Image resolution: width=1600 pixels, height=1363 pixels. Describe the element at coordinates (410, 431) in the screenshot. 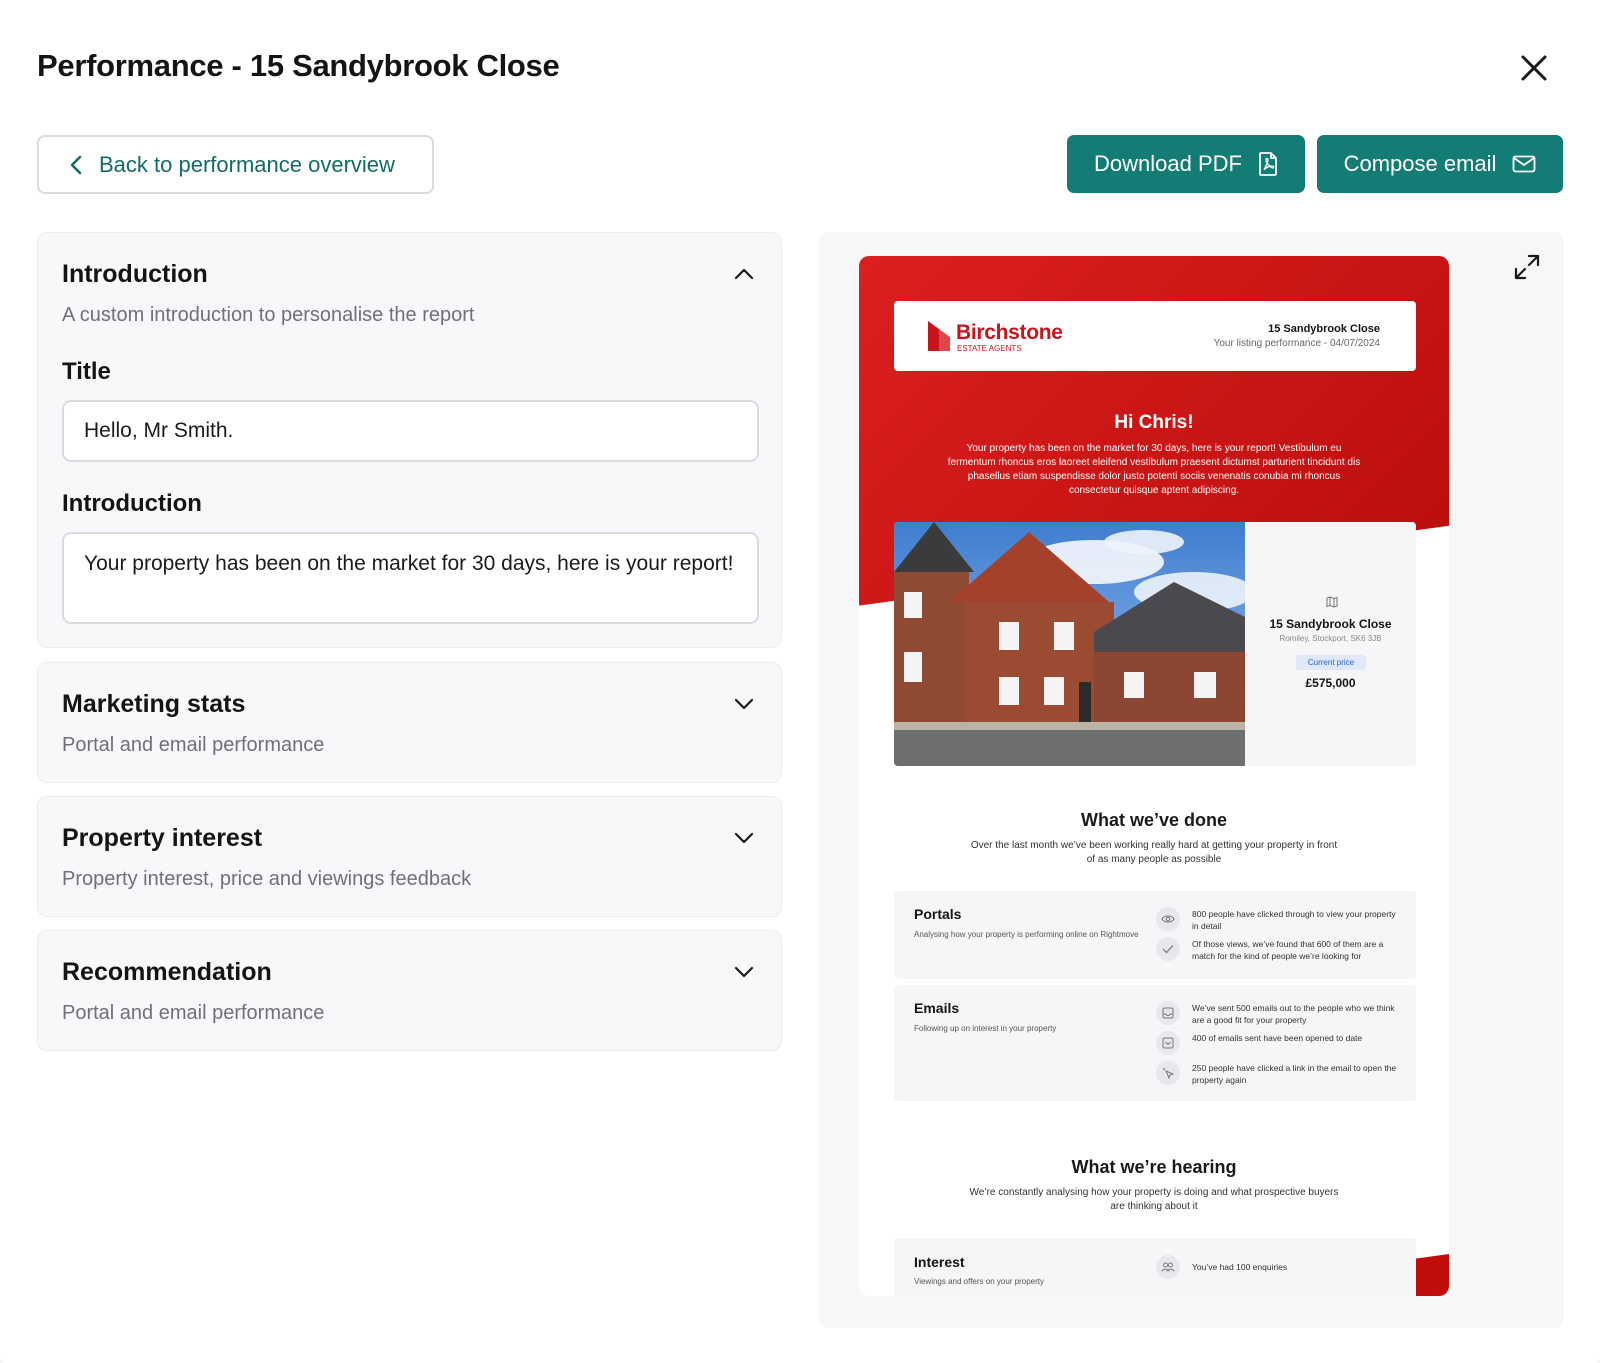

I see `title-input: Hello, Mr Smith.` at that location.